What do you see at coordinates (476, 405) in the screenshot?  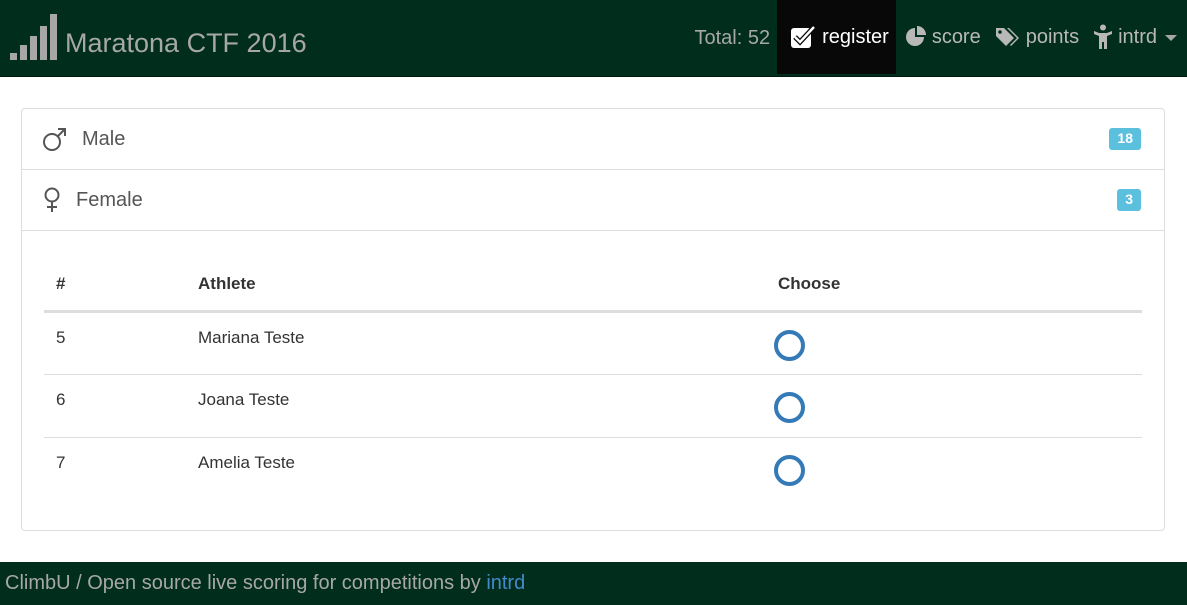 I see `row-athlete: Joana Teste` at bounding box center [476, 405].